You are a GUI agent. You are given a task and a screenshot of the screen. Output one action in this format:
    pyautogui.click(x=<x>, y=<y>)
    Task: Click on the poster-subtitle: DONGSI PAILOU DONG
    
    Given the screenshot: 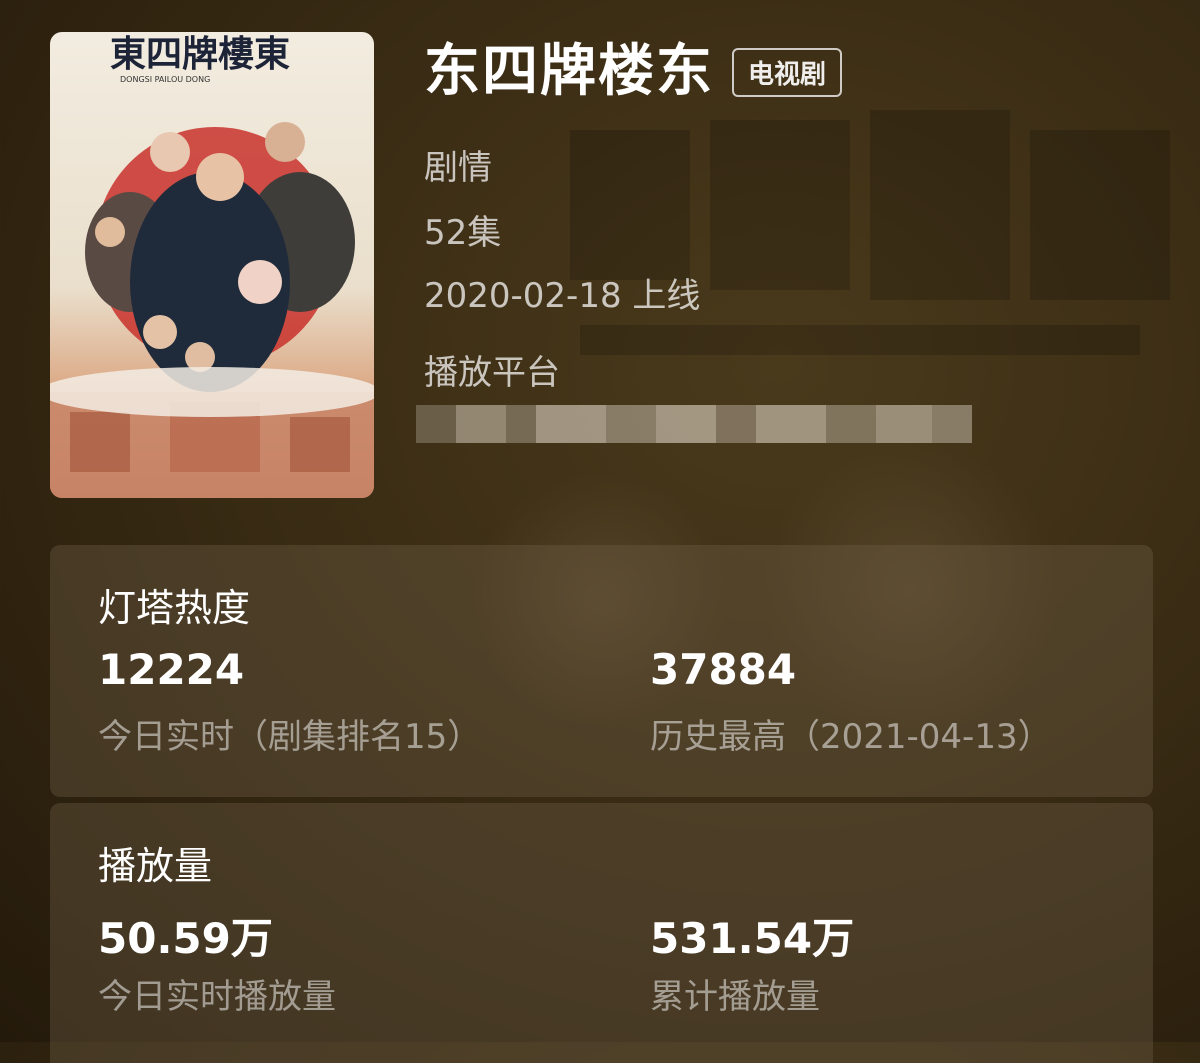 What is the action you would take?
    pyautogui.click(x=165, y=79)
    